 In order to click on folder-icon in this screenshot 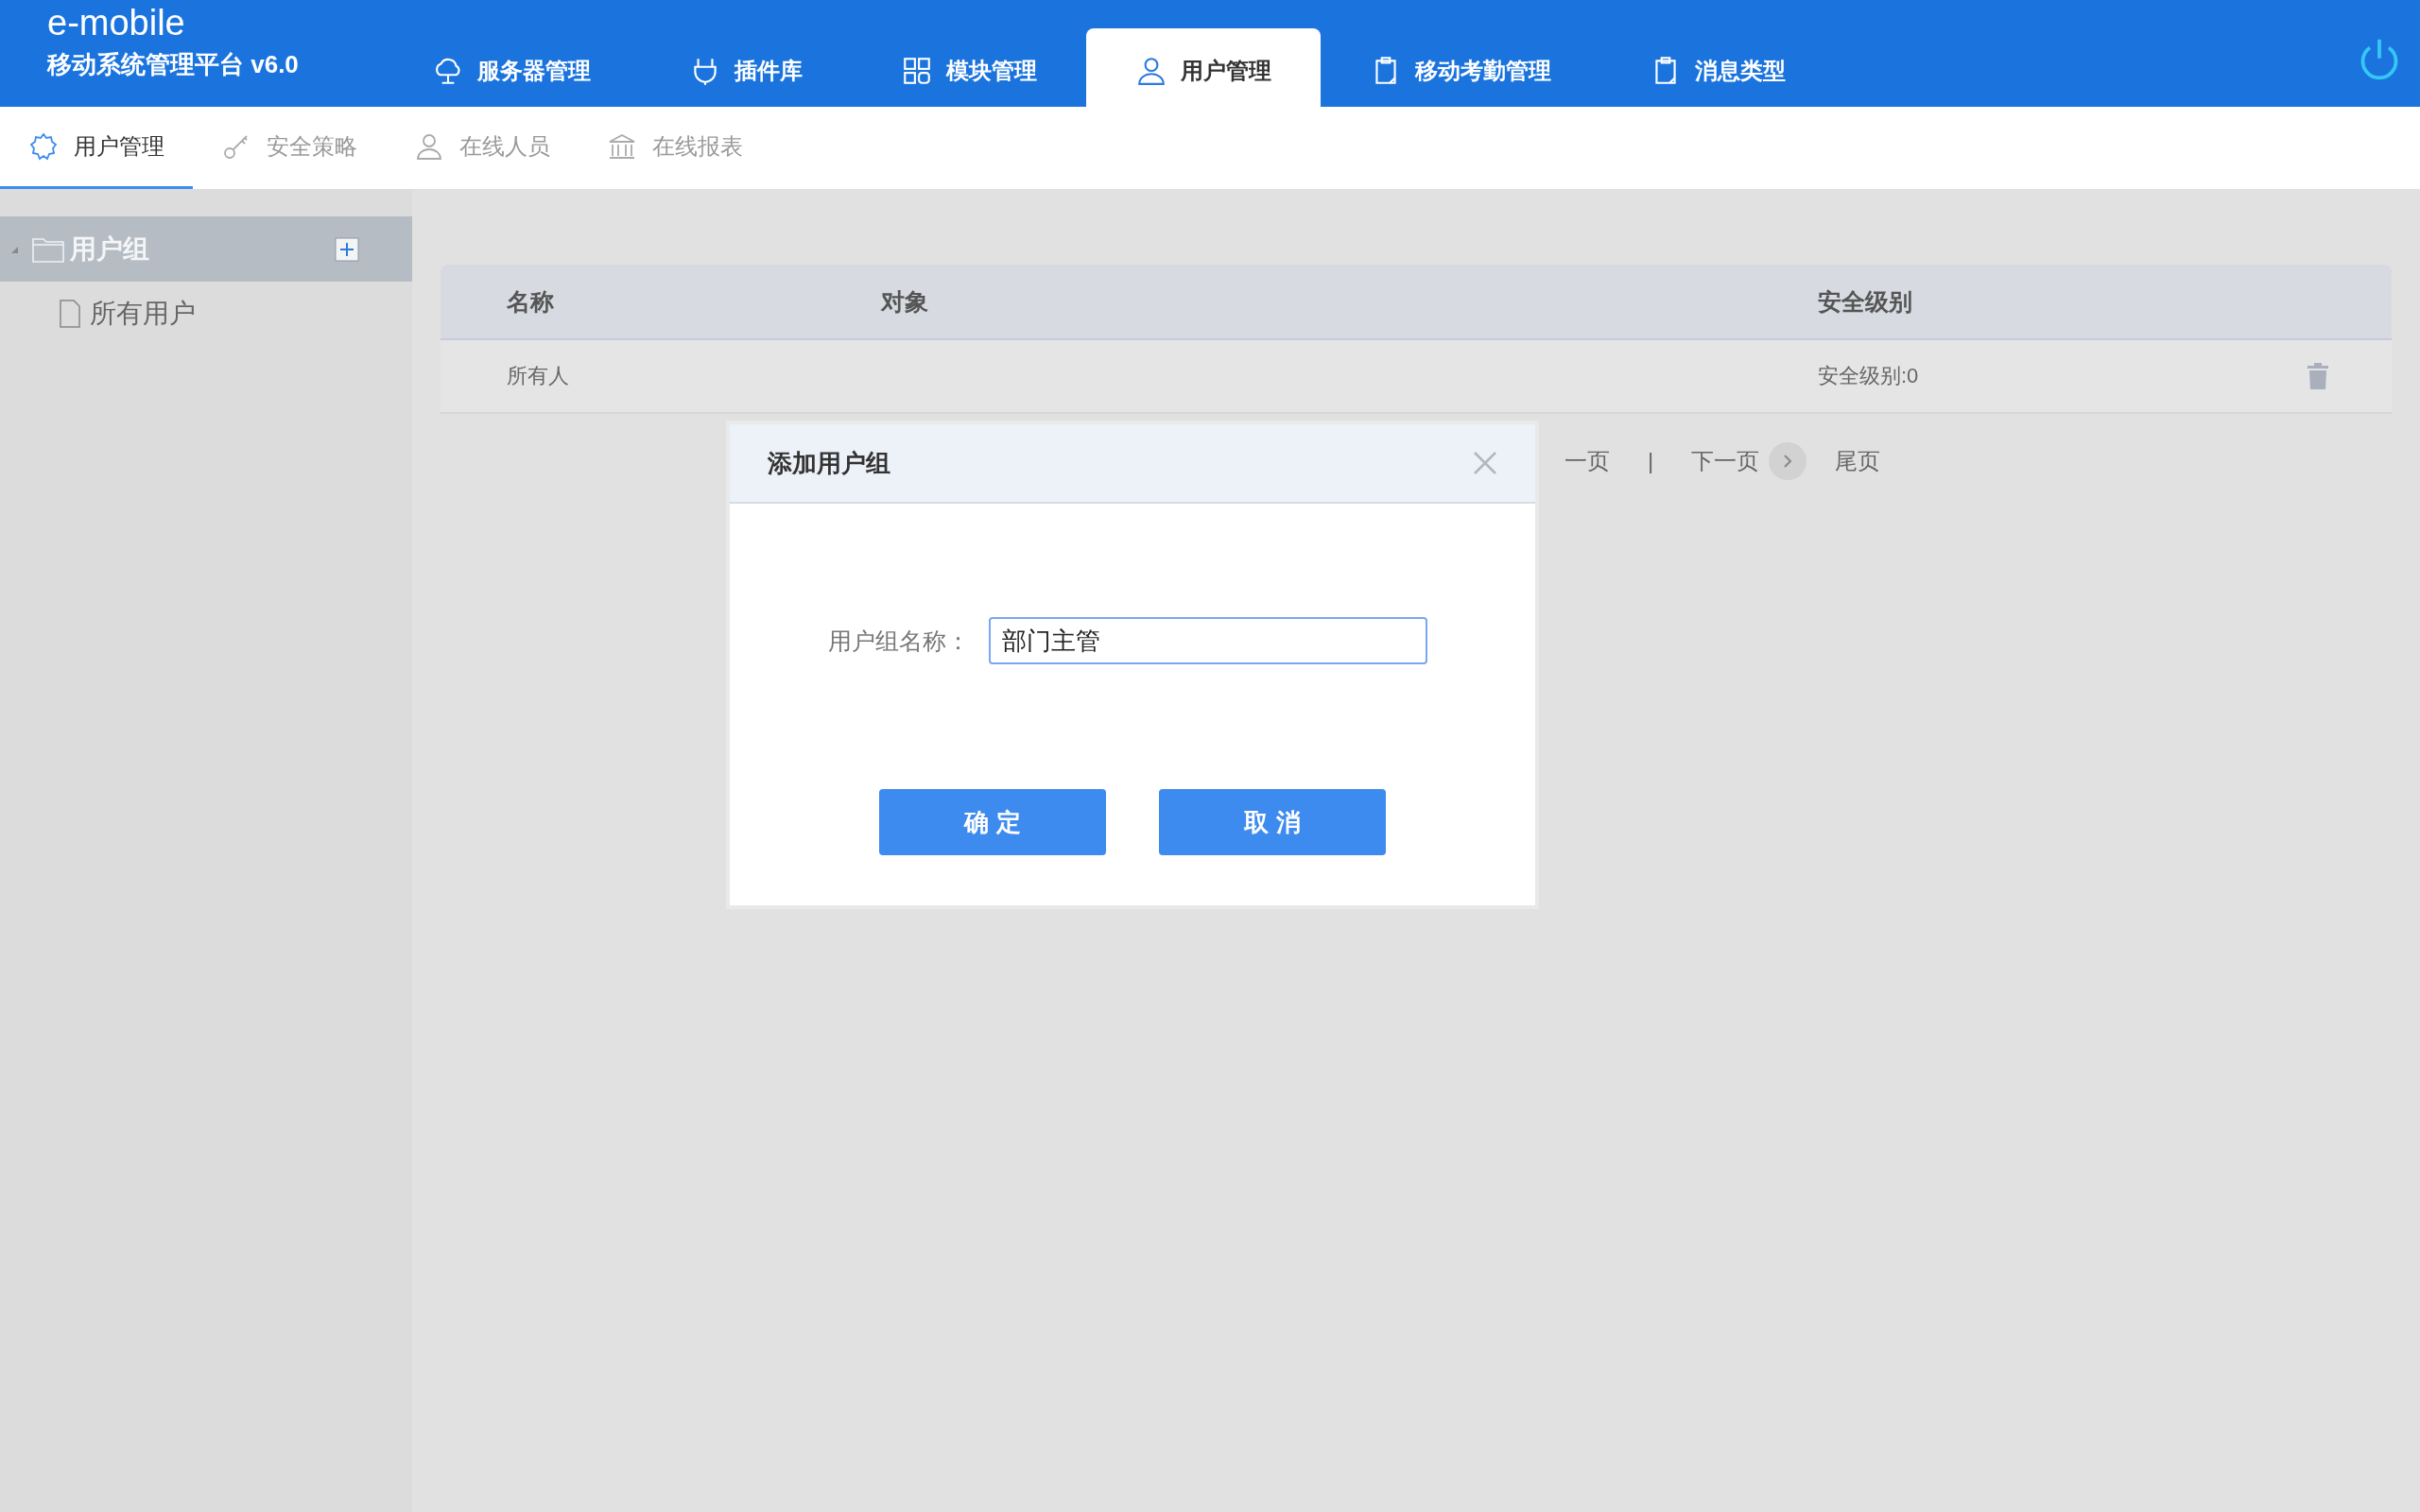, I will do `click(48, 249)`.